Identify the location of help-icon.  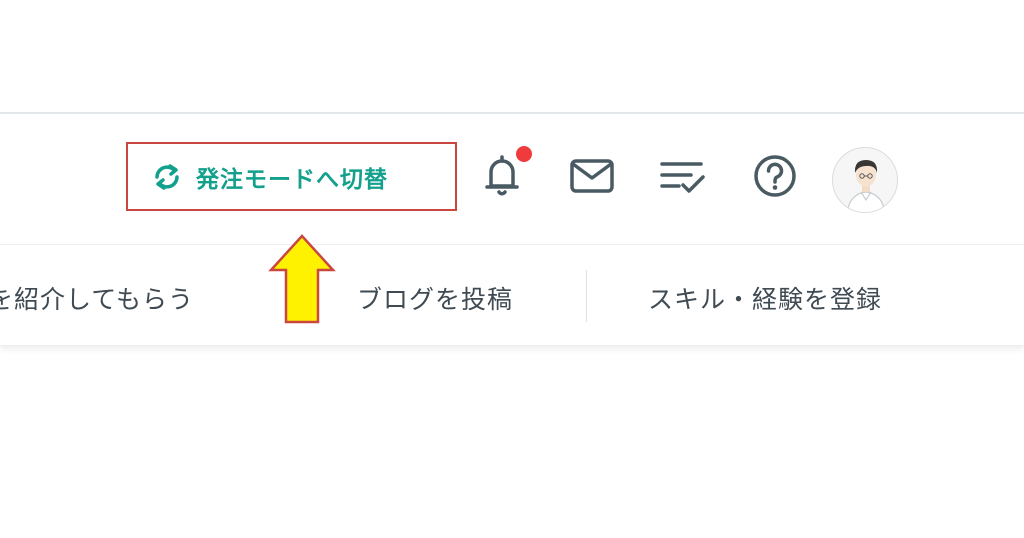
(775, 178).